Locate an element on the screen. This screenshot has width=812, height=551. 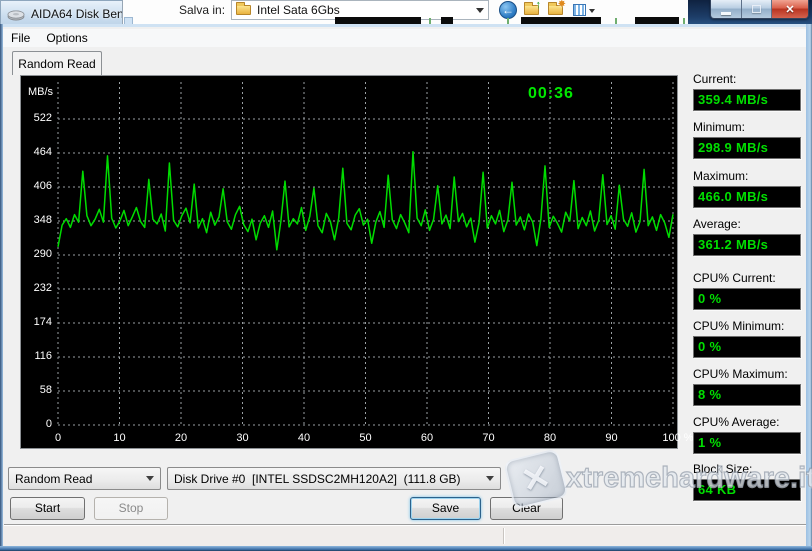
stat-value: 8 % is located at coordinates (747, 395).